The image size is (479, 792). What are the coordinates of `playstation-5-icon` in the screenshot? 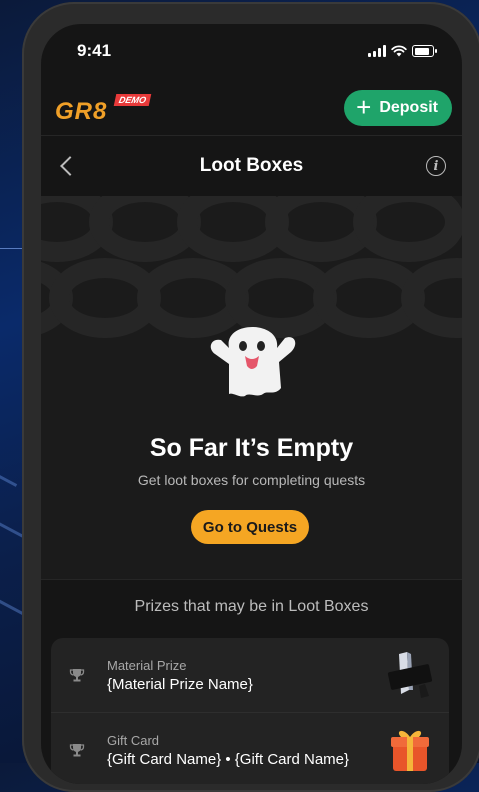 It's located at (410, 675).